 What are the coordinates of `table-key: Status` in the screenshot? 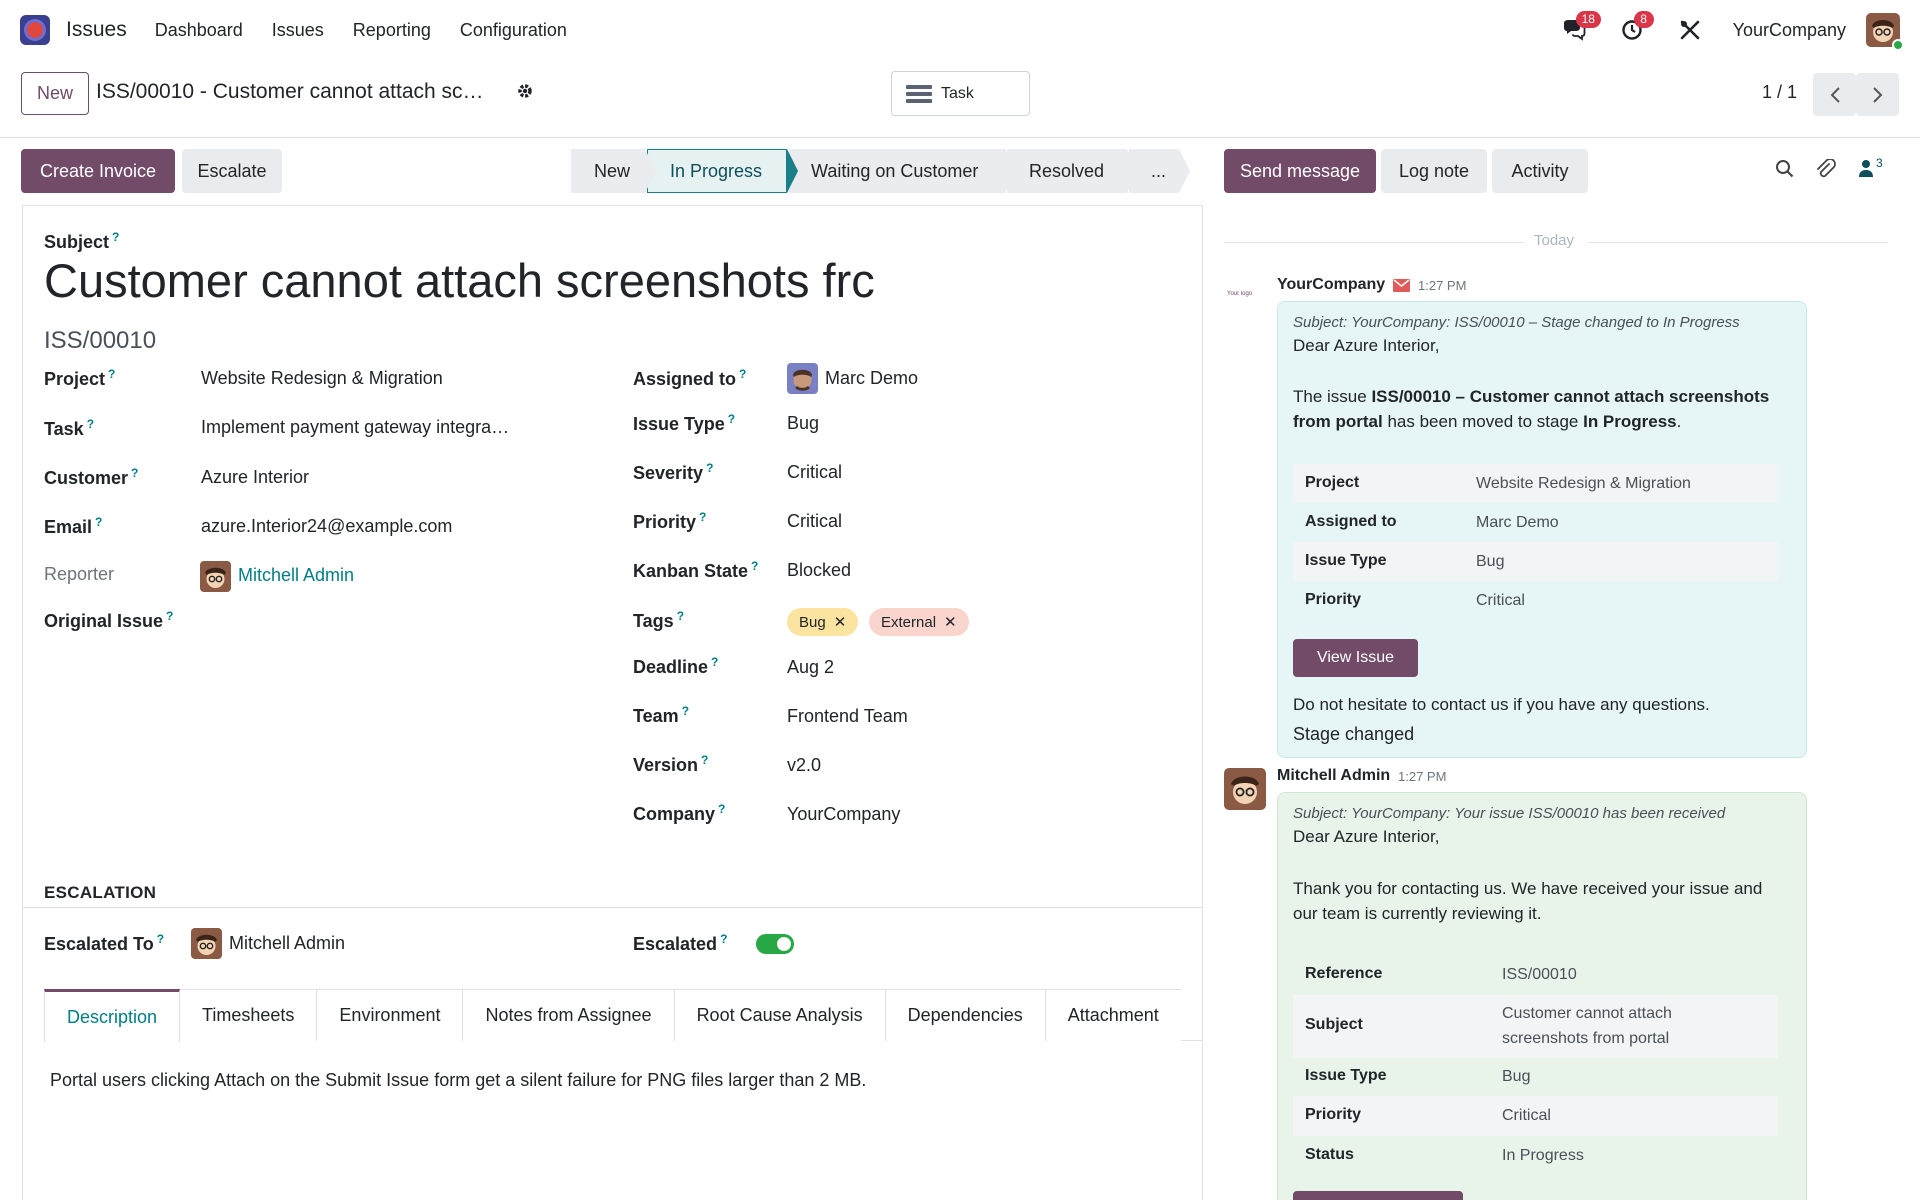 It's located at (1329, 1154).